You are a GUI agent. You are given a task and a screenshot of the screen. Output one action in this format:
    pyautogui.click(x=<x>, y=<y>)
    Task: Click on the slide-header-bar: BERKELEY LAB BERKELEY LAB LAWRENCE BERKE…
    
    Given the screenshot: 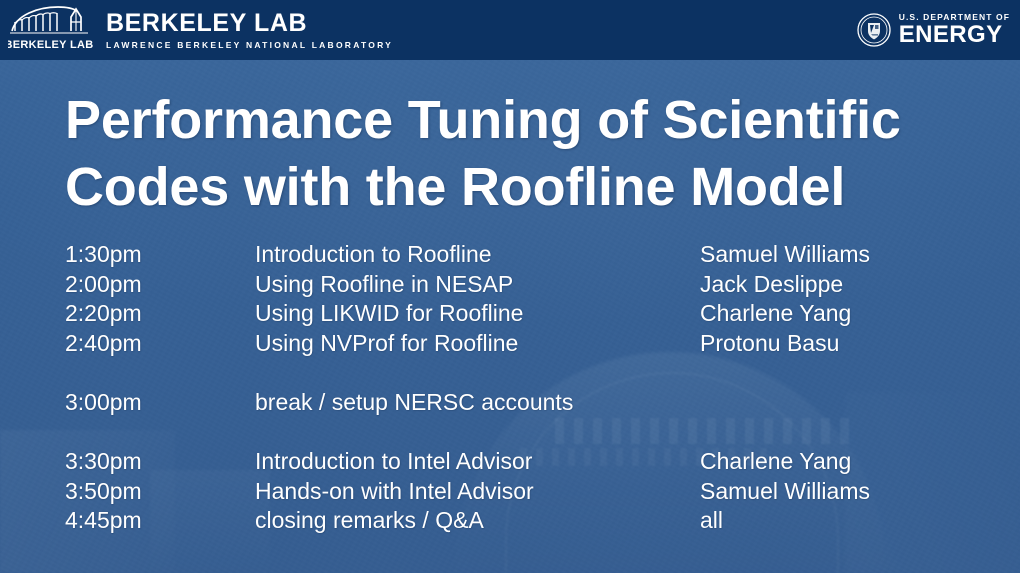 What is the action you would take?
    pyautogui.click(x=510, y=30)
    